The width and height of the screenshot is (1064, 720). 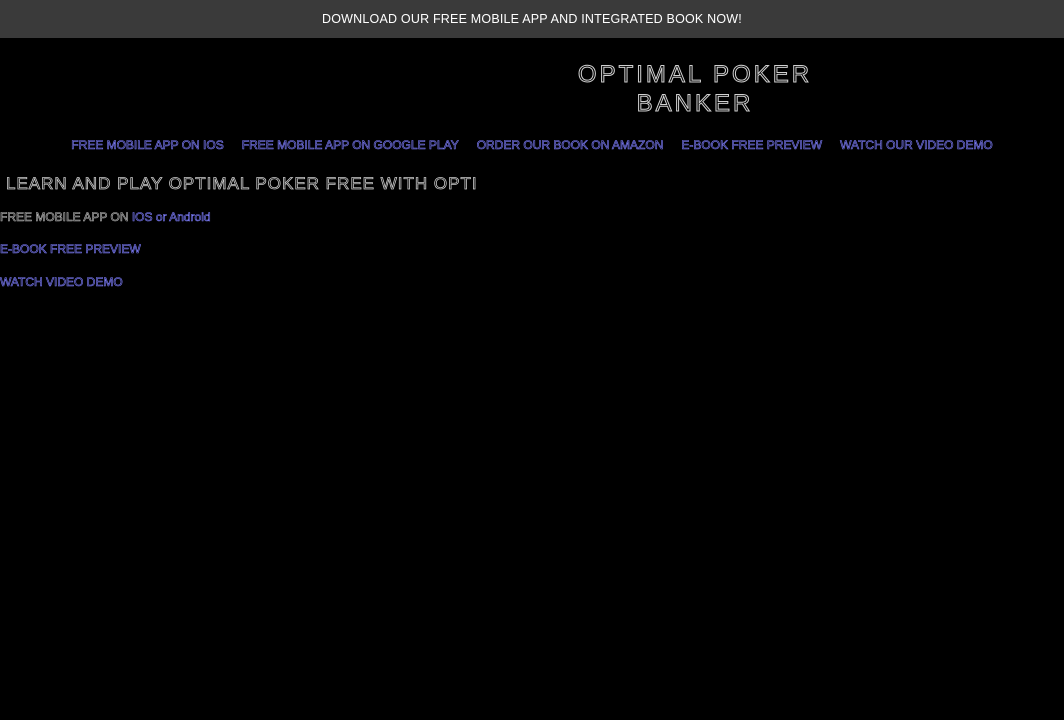 I want to click on nav-link-ebook-preview: E-BOOK FREE PREVIEW, so click(x=751, y=145).